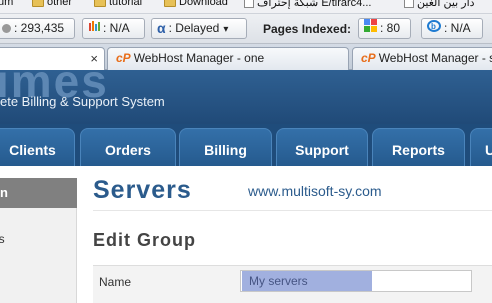 The image size is (492, 303). Describe the element at coordinates (422, 58) in the screenshot. I see `tab-webhost-s: cP WebHost Manager - s` at that location.